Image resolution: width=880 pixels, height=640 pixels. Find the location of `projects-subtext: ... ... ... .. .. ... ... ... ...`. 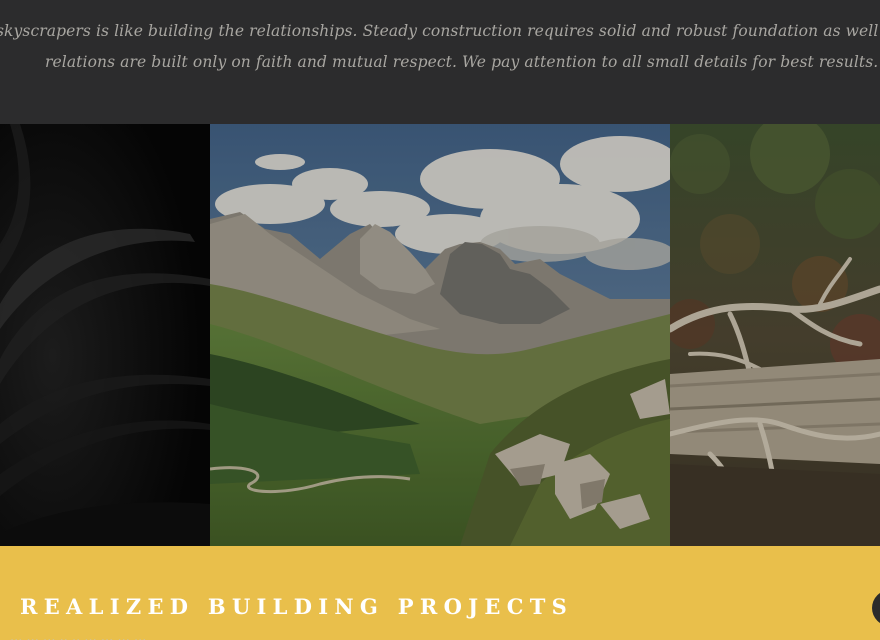

projects-subtext: ... ... ... .. .. ... ... ... ... is located at coordinates (78, 635).